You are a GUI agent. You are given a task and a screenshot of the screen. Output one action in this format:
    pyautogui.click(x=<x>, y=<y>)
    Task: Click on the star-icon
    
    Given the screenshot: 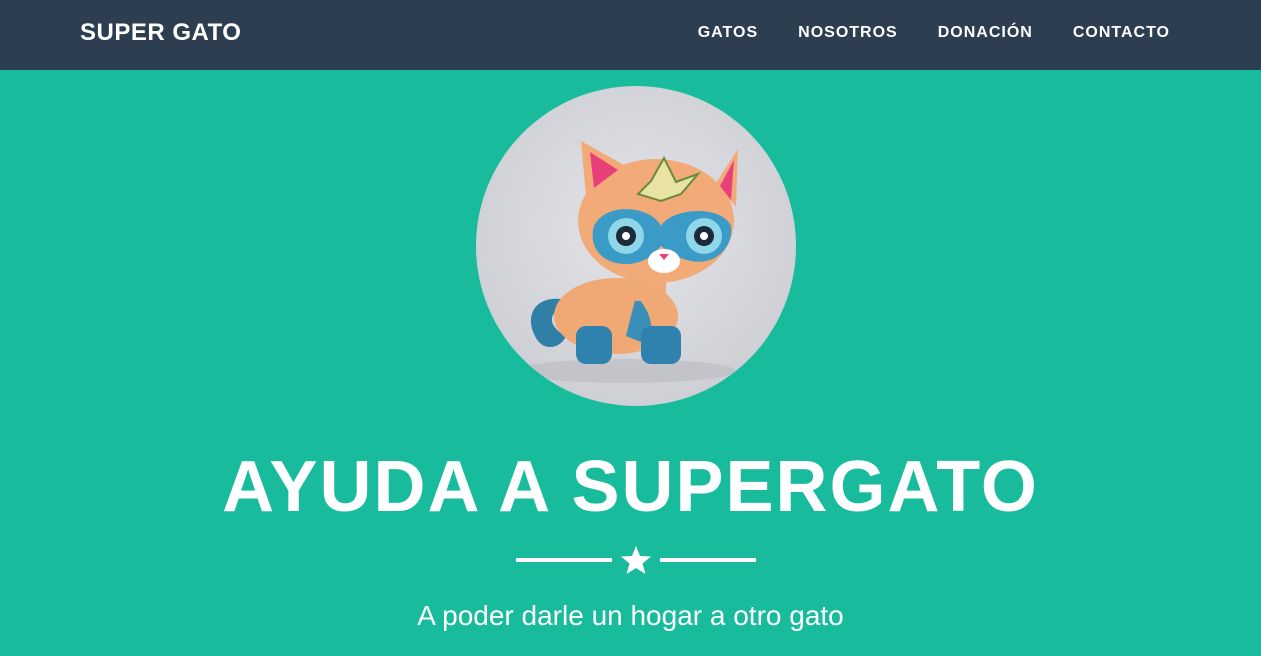 What is the action you would take?
    pyautogui.click(x=636, y=560)
    